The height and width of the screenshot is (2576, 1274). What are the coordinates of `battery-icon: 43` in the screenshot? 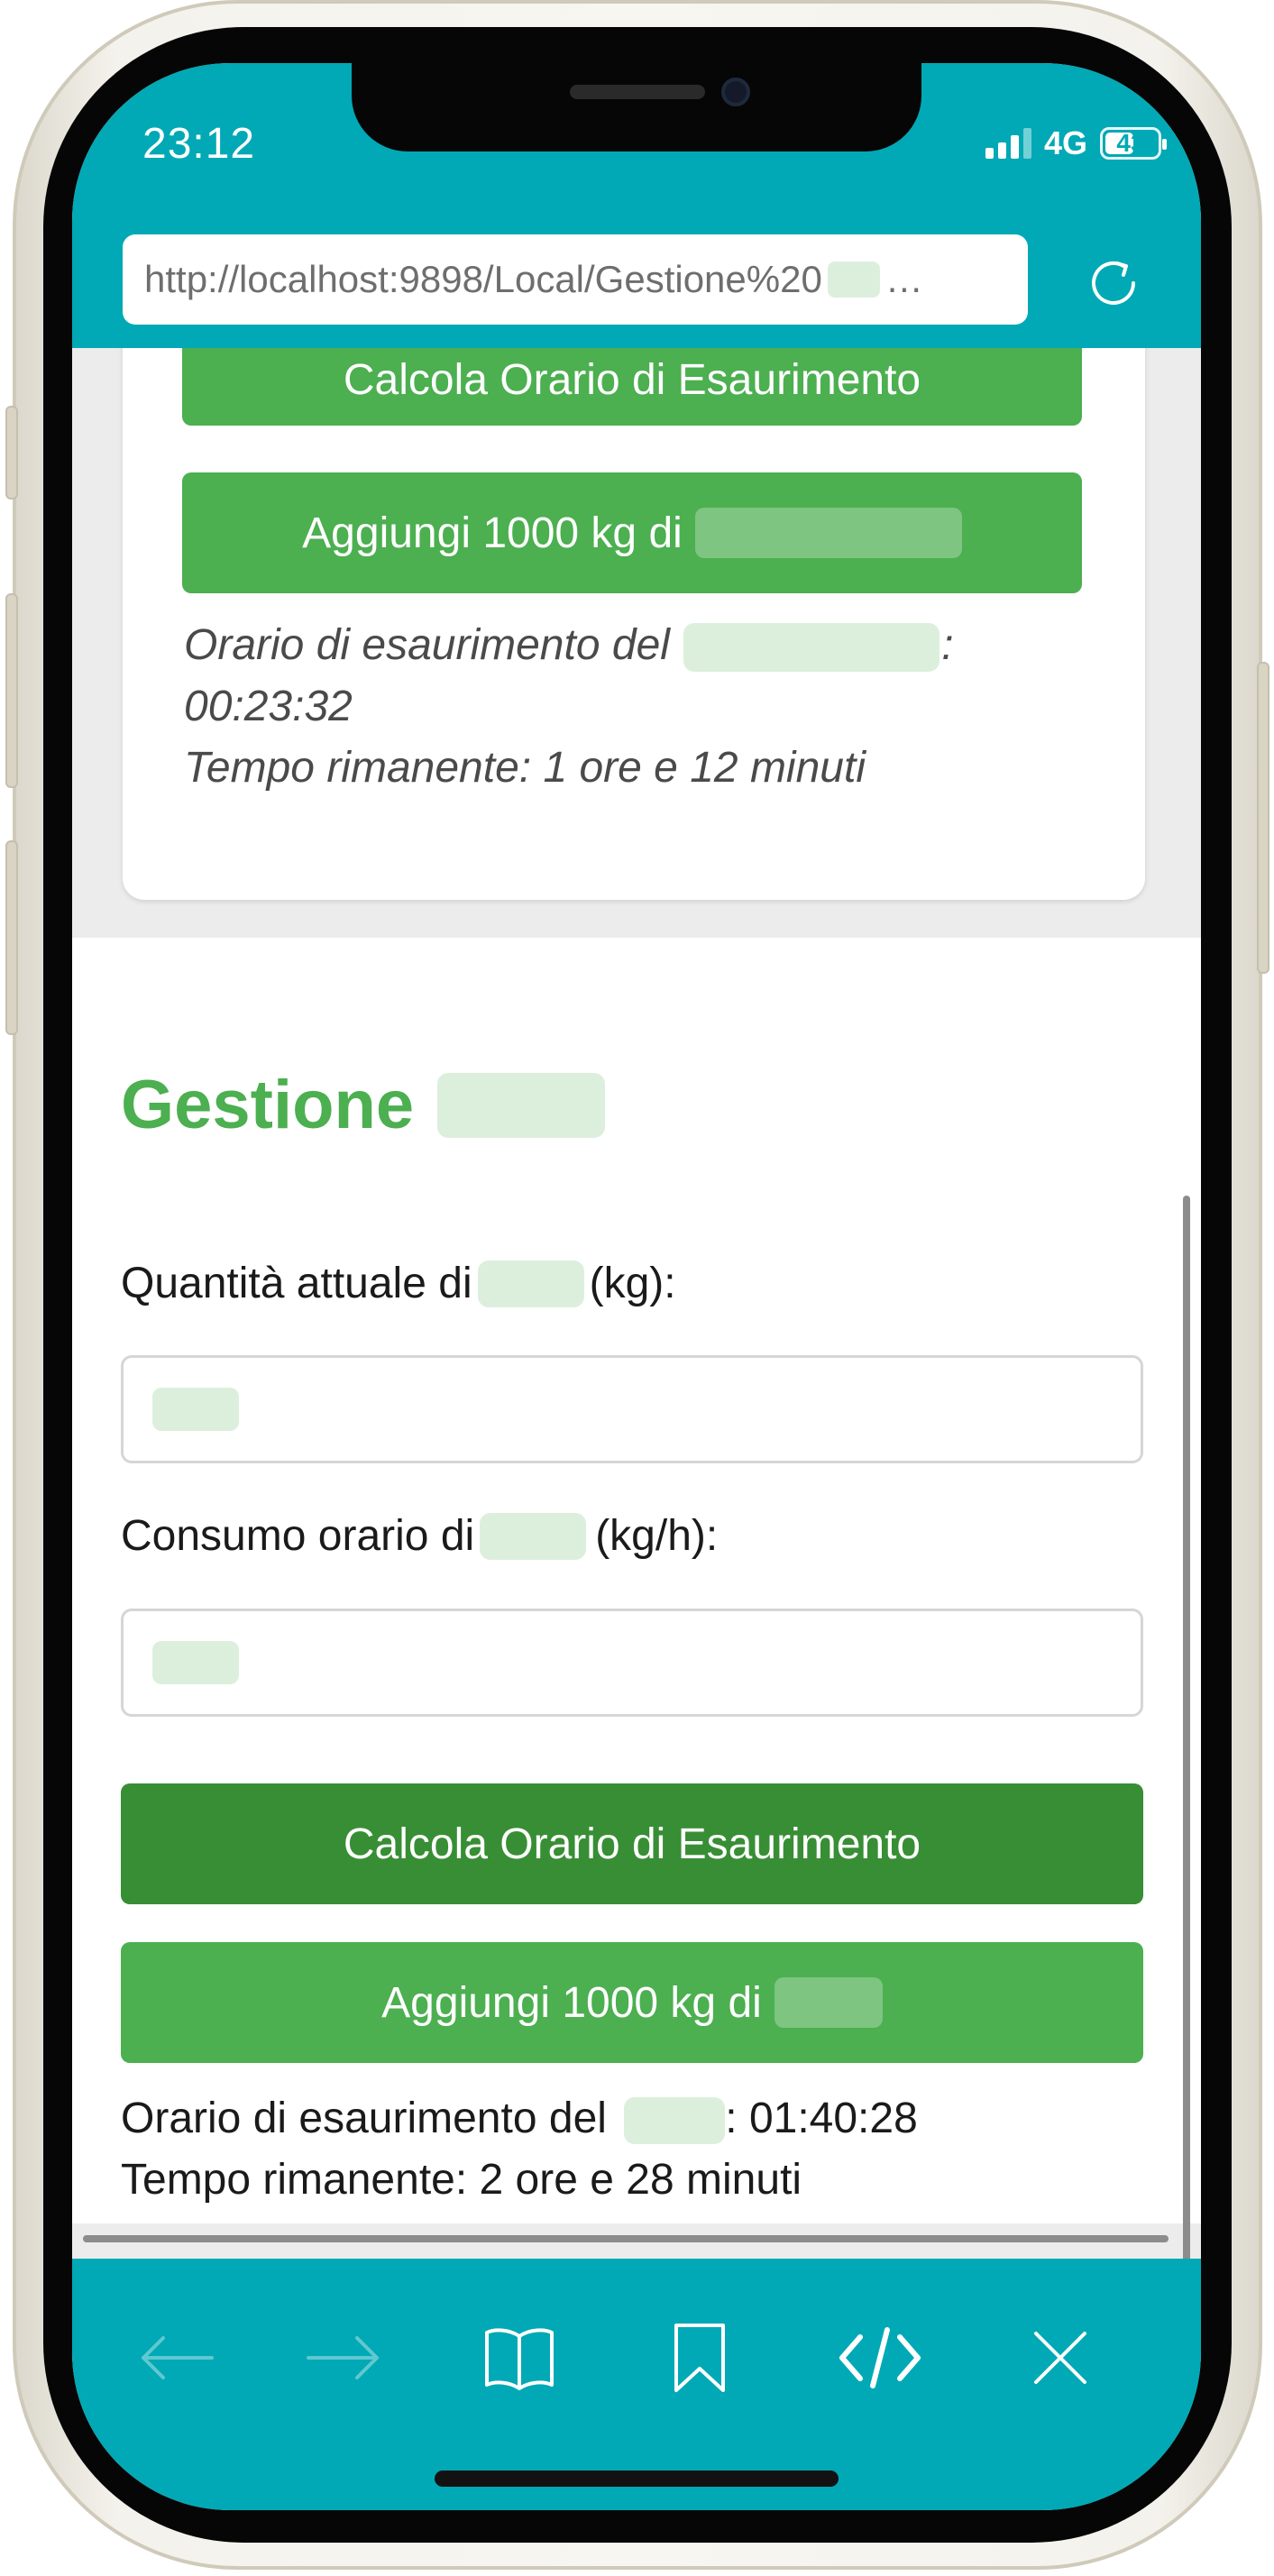 It's located at (1133, 143).